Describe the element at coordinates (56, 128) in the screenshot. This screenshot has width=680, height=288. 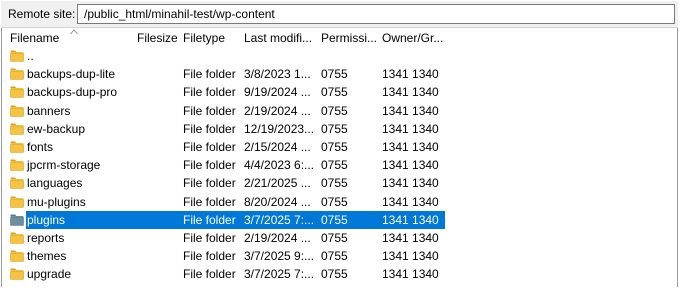
I see `file-name: ew-backup` at that location.